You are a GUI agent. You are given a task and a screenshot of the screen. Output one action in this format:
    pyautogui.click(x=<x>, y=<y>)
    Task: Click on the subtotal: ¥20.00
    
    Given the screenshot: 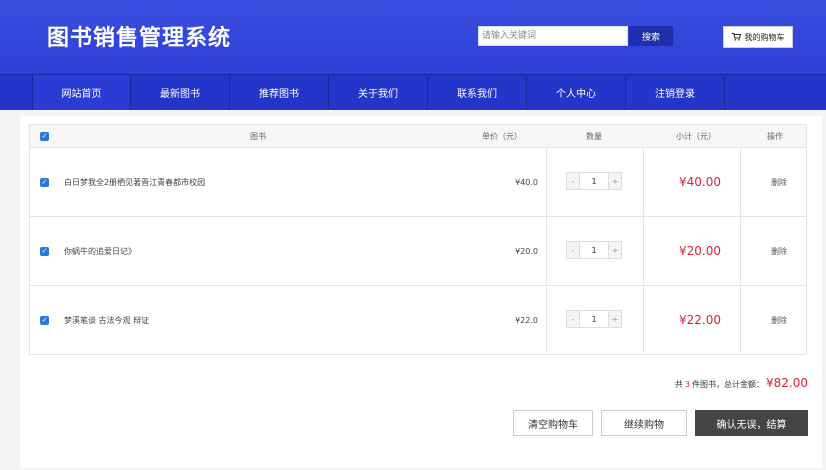 What is the action you would take?
    pyautogui.click(x=700, y=251)
    